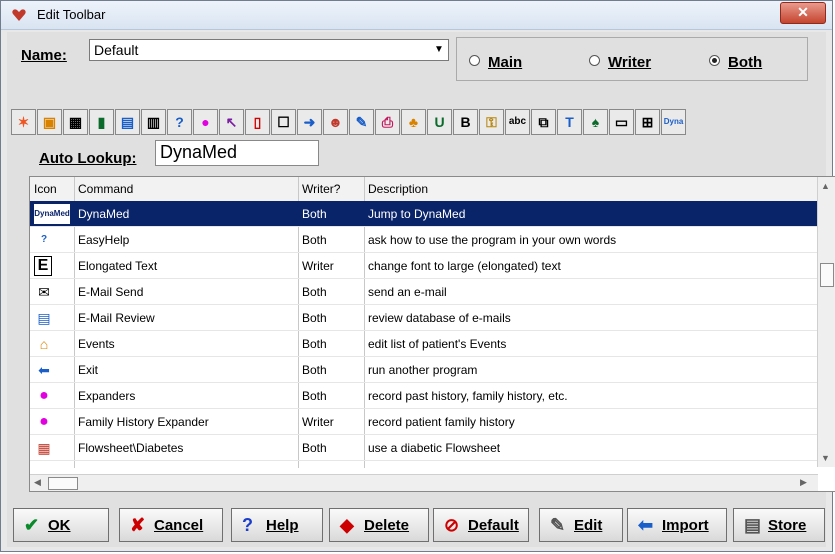  I want to click on help-icon: ?, so click(179, 122).